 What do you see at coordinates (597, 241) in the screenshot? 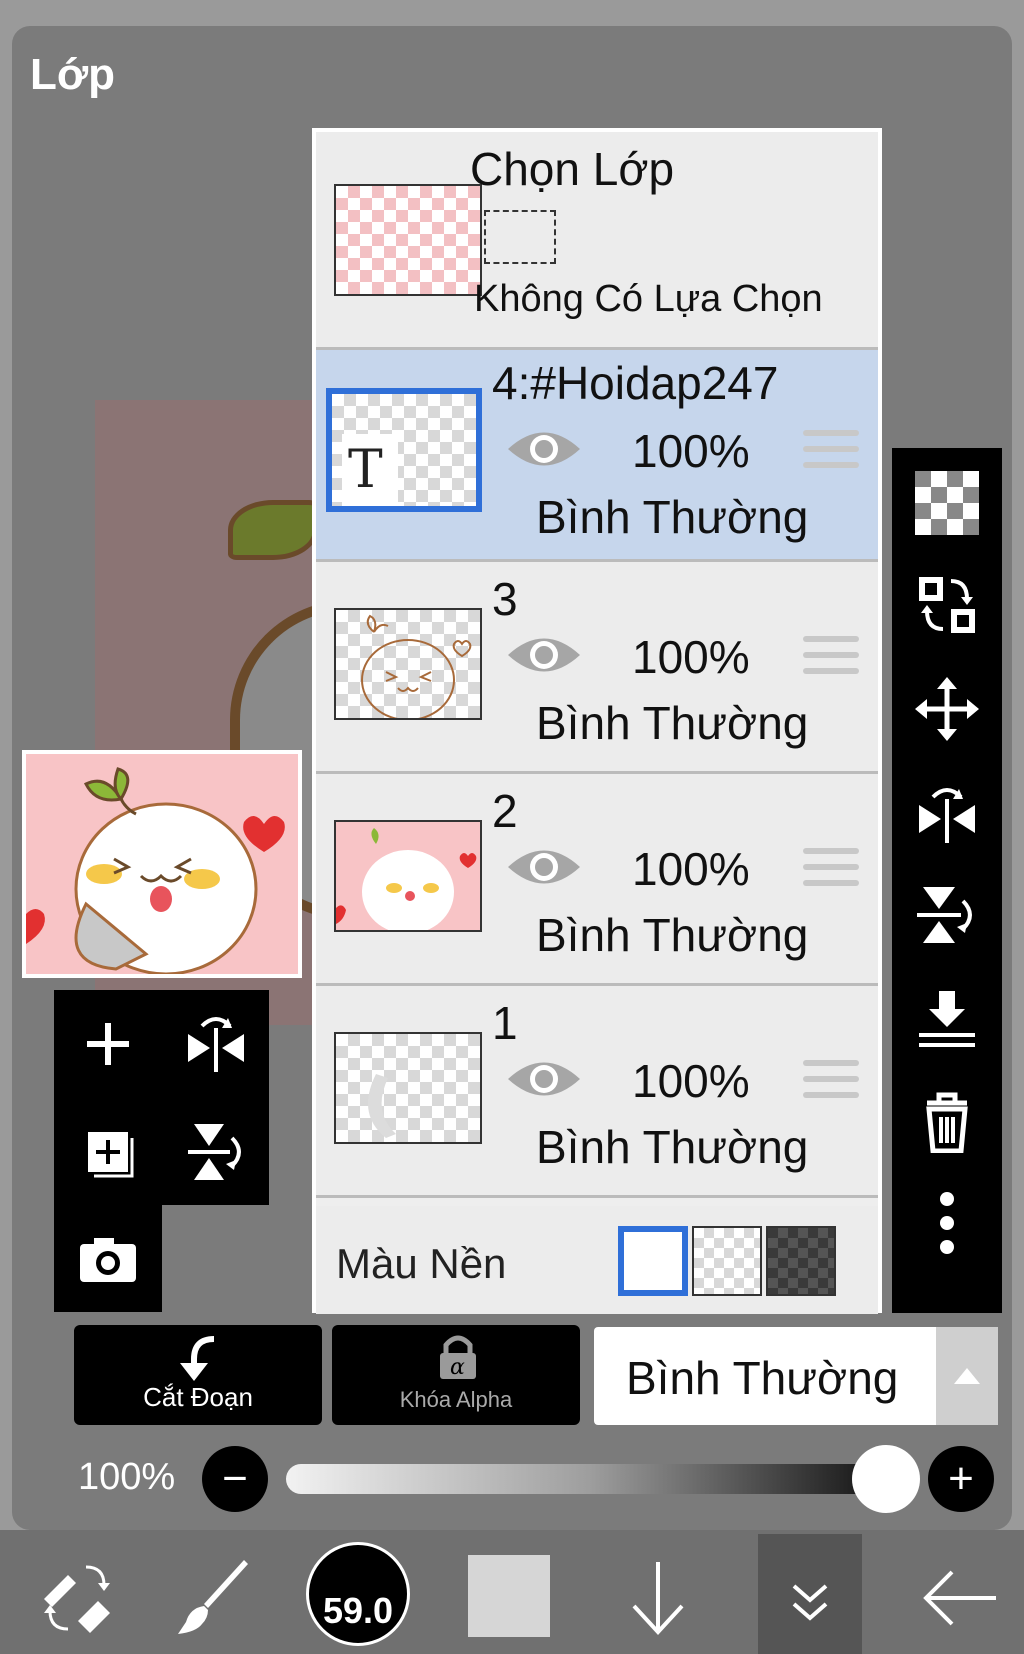
I see `selection-layer-row: Chọn Lớp Không Có Lựa Chọn` at bounding box center [597, 241].